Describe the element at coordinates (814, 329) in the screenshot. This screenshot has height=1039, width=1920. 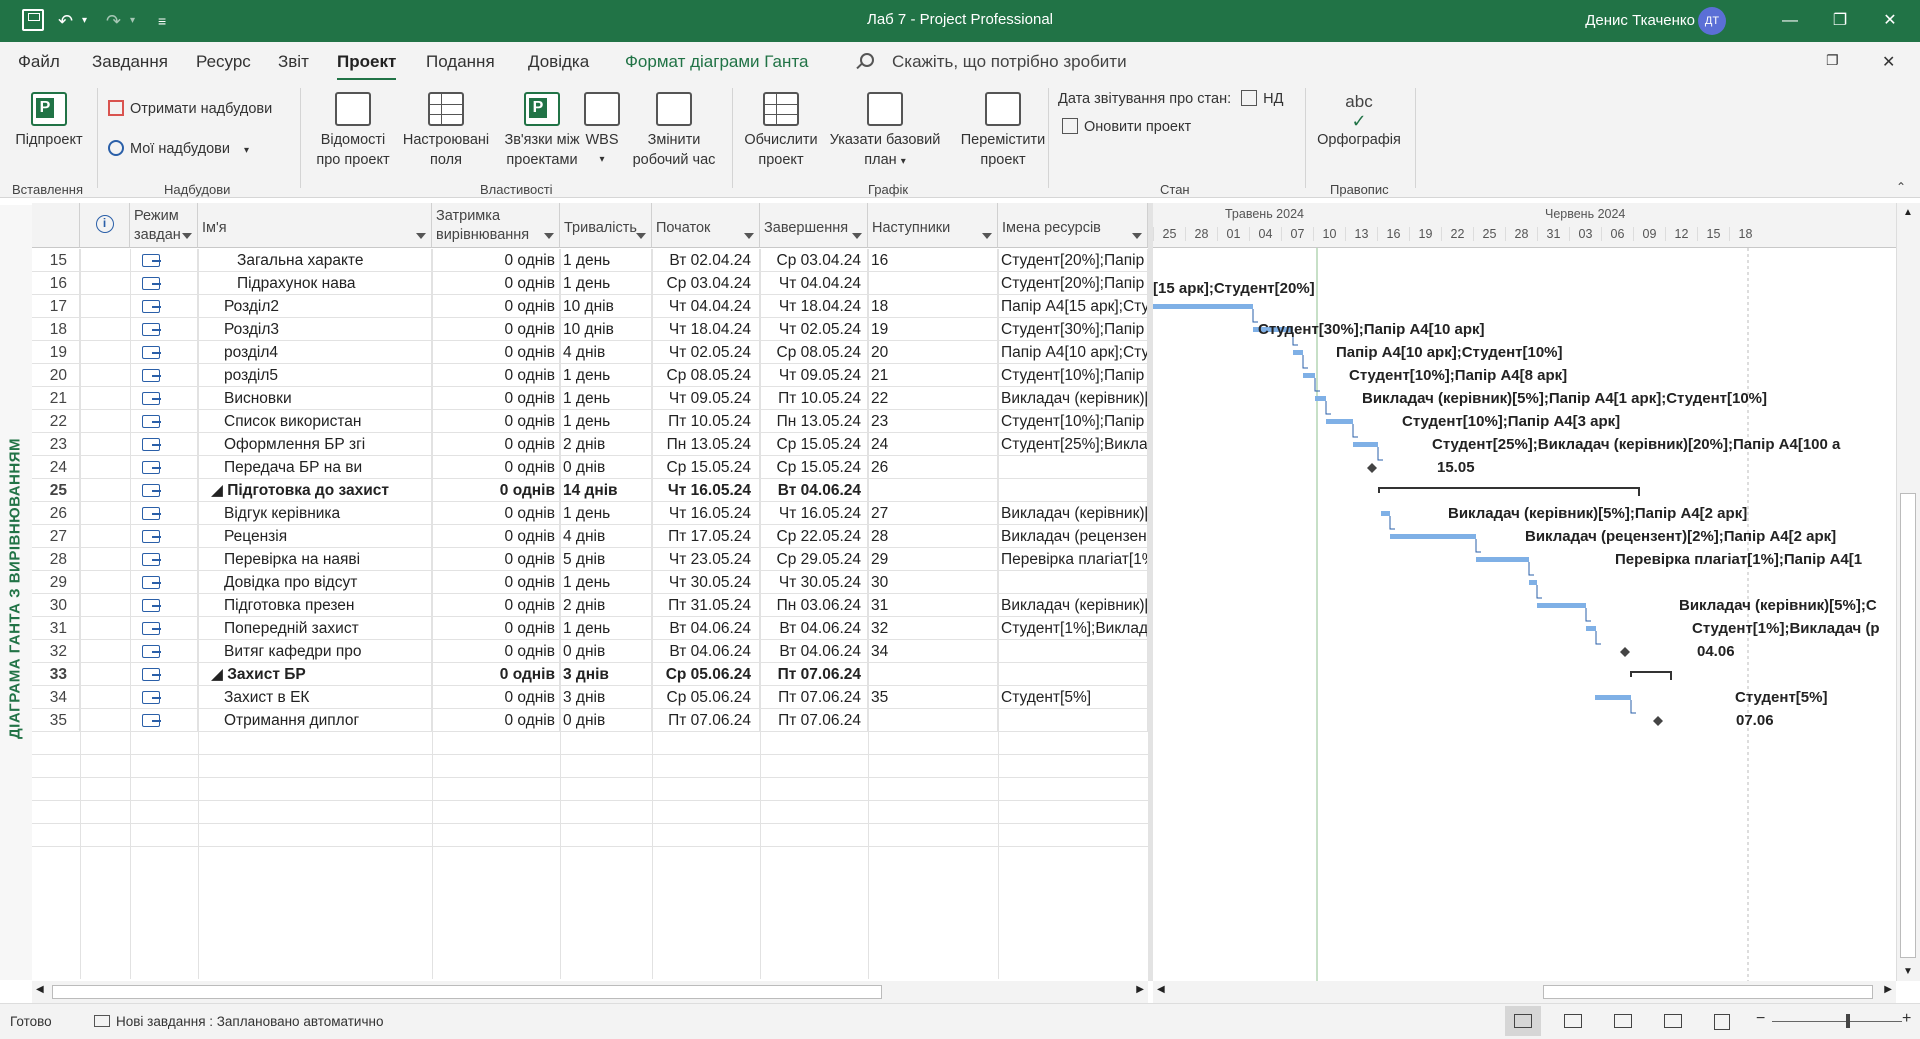
I see `finish-date-cell: Чт 02.05.24` at that location.